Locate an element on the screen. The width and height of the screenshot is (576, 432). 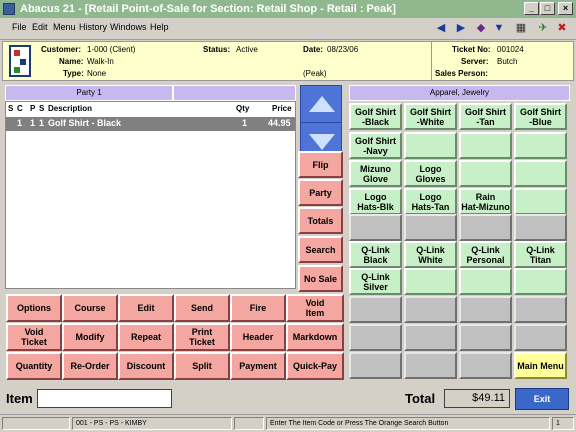
item-button-q-link-white: Q-Link White is located at coordinates (430, 254).